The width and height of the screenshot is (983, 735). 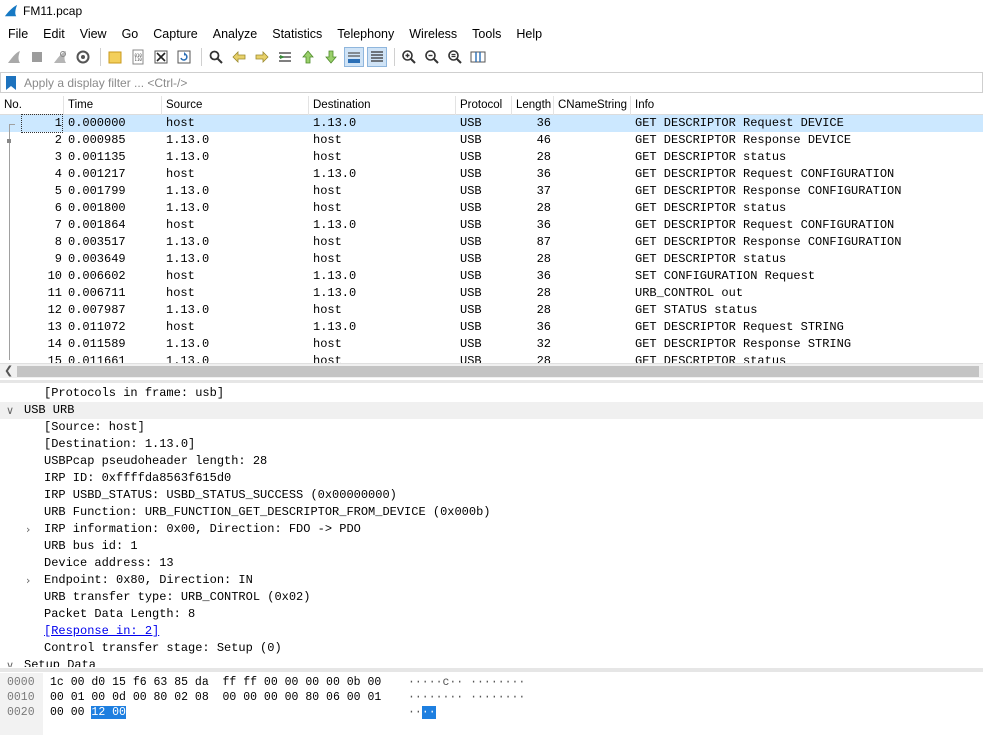 What do you see at coordinates (14, 57) in the screenshot?
I see `start-capture-button` at bounding box center [14, 57].